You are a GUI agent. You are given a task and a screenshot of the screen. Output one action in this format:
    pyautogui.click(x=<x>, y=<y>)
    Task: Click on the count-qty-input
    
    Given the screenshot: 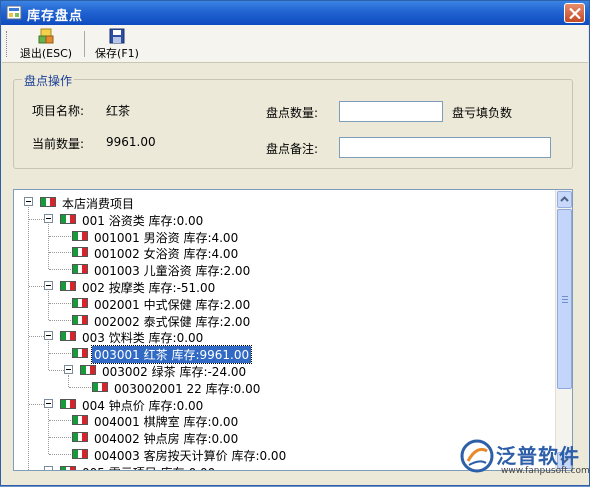 What is the action you would take?
    pyautogui.click(x=391, y=111)
    